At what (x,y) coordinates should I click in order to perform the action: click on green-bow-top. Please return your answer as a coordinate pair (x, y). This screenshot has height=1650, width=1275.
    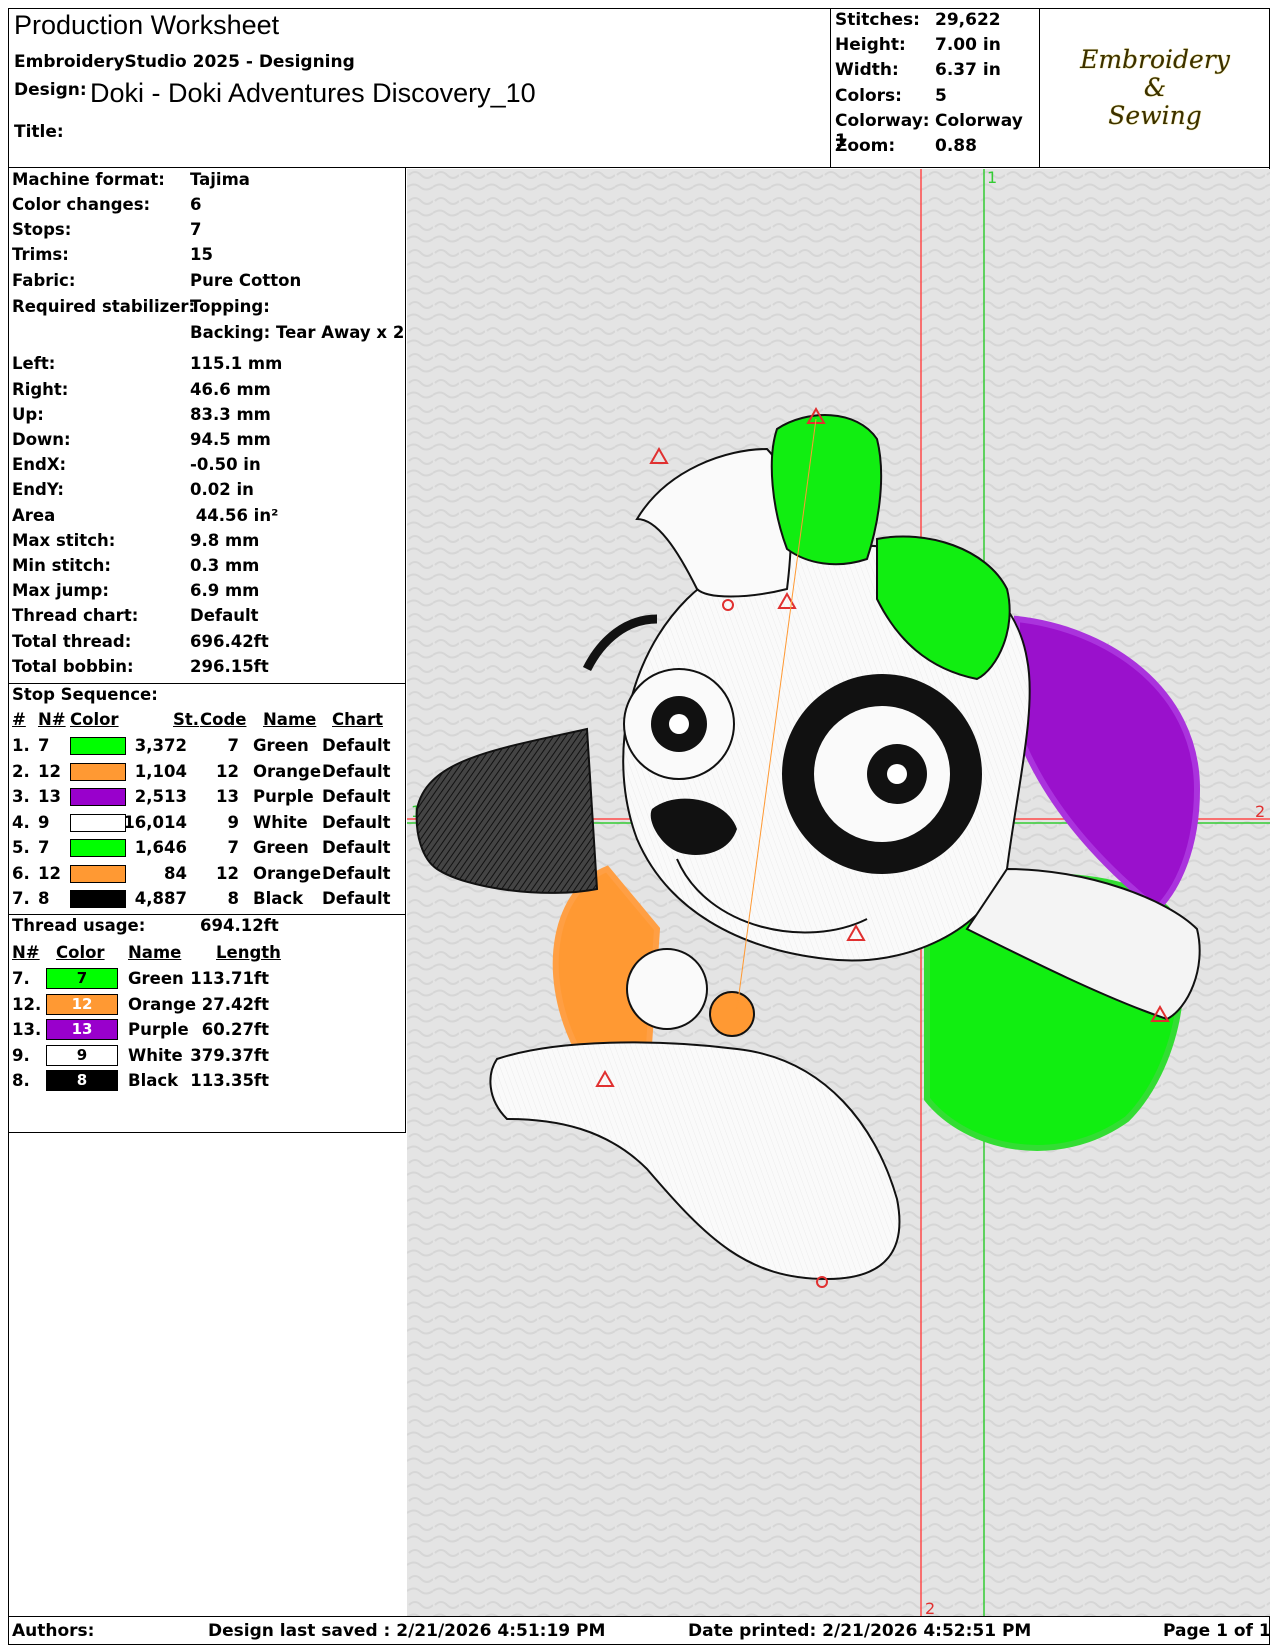
    Looking at the image, I should click on (826, 490).